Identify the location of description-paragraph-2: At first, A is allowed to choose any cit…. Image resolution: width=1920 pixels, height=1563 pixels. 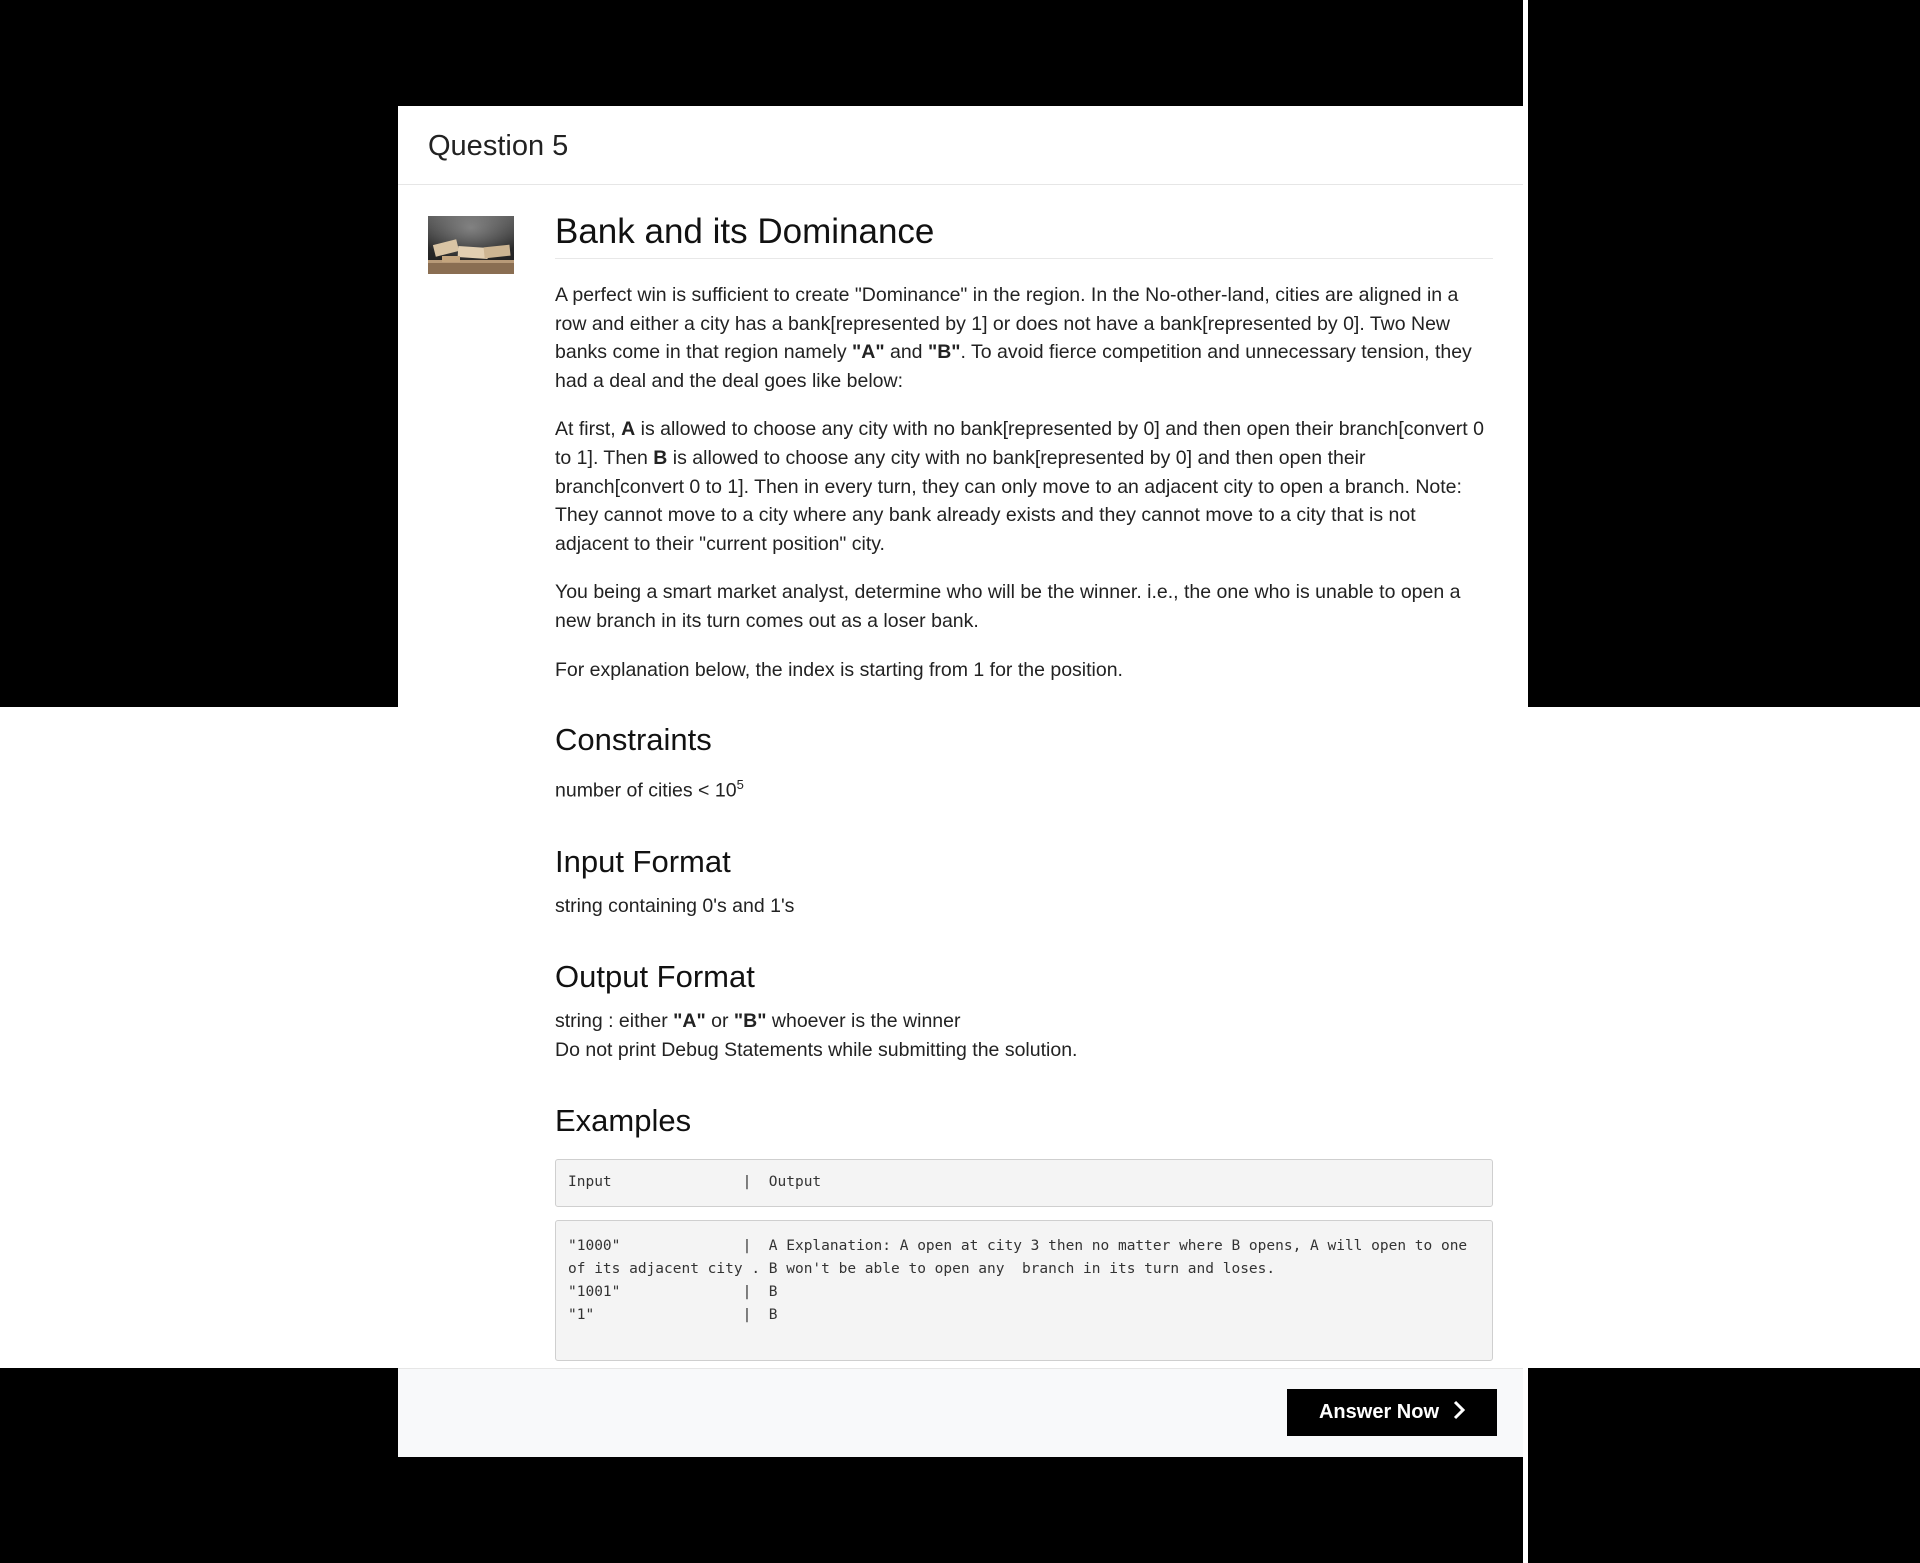
(1019, 486).